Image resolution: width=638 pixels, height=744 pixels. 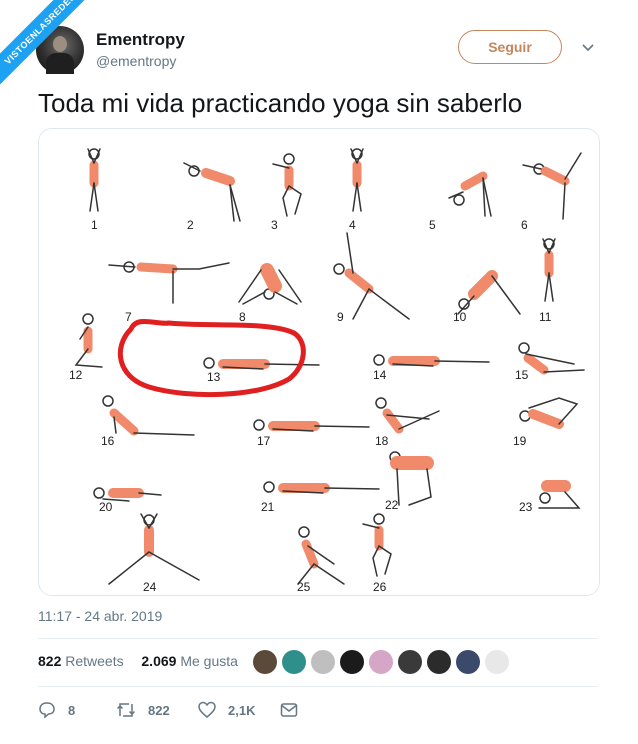 I want to click on pose-number: 7, so click(x=128, y=317).